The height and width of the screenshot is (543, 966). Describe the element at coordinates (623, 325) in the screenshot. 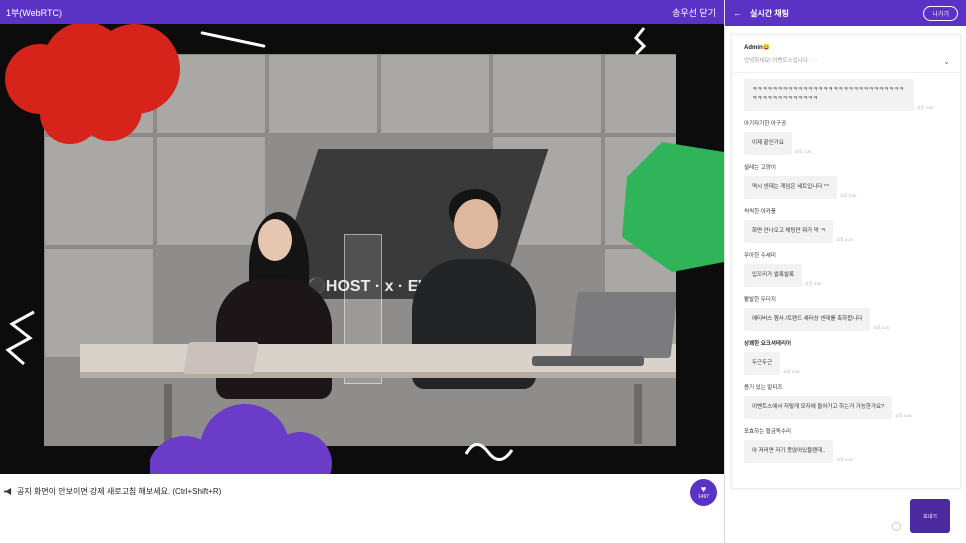

I see `laptop` at that location.